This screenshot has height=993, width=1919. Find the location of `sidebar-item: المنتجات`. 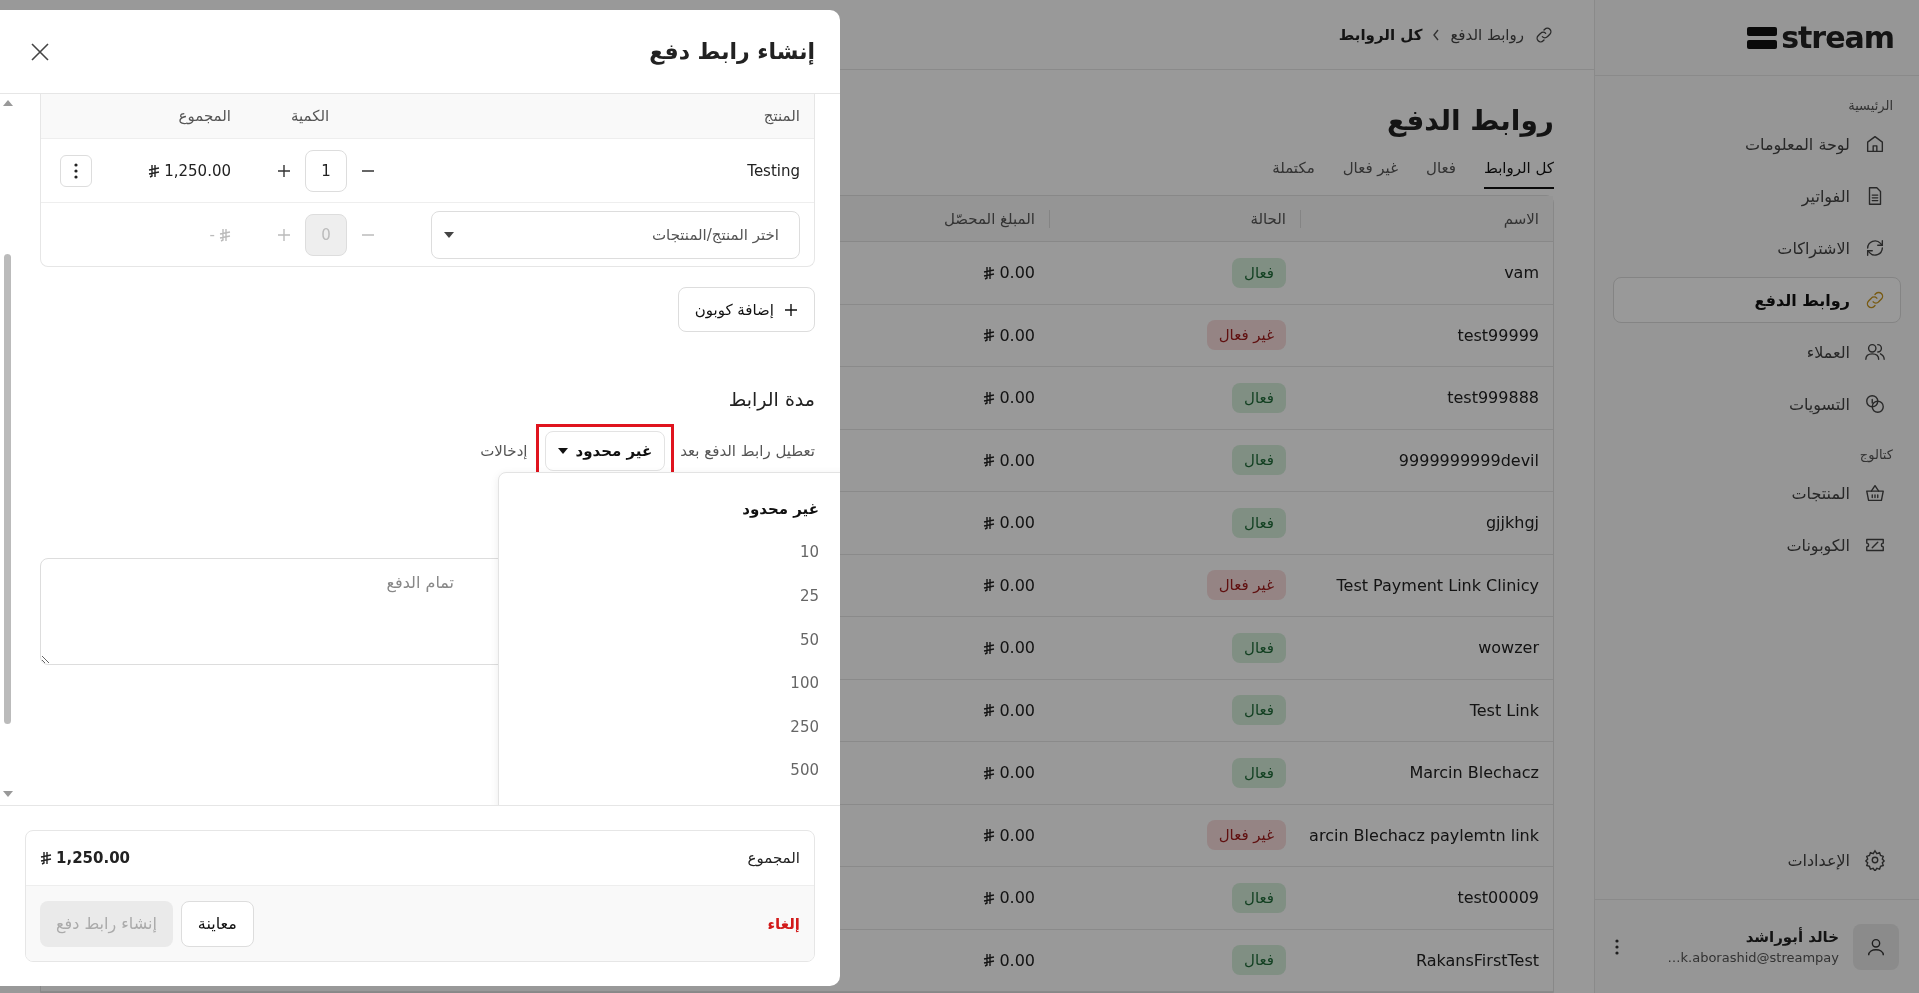

sidebar-item: المنتجات is located at coordinates (1757, 493).